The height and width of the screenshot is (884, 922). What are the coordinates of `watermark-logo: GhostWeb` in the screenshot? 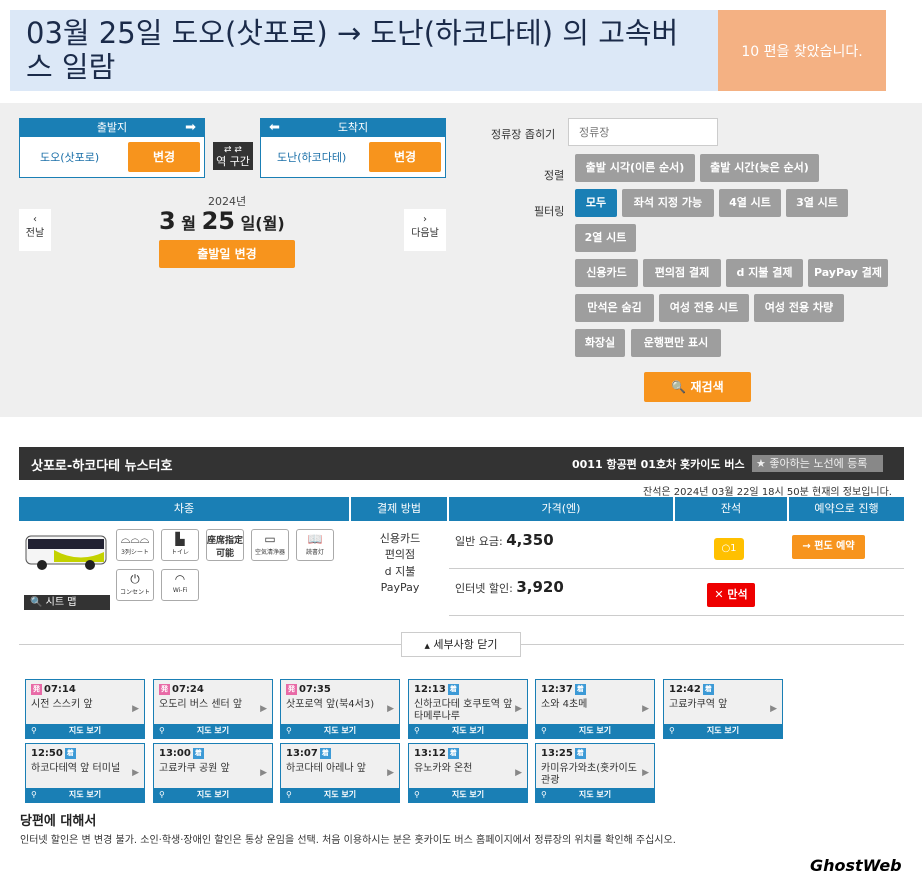 It's located at (856, 865).